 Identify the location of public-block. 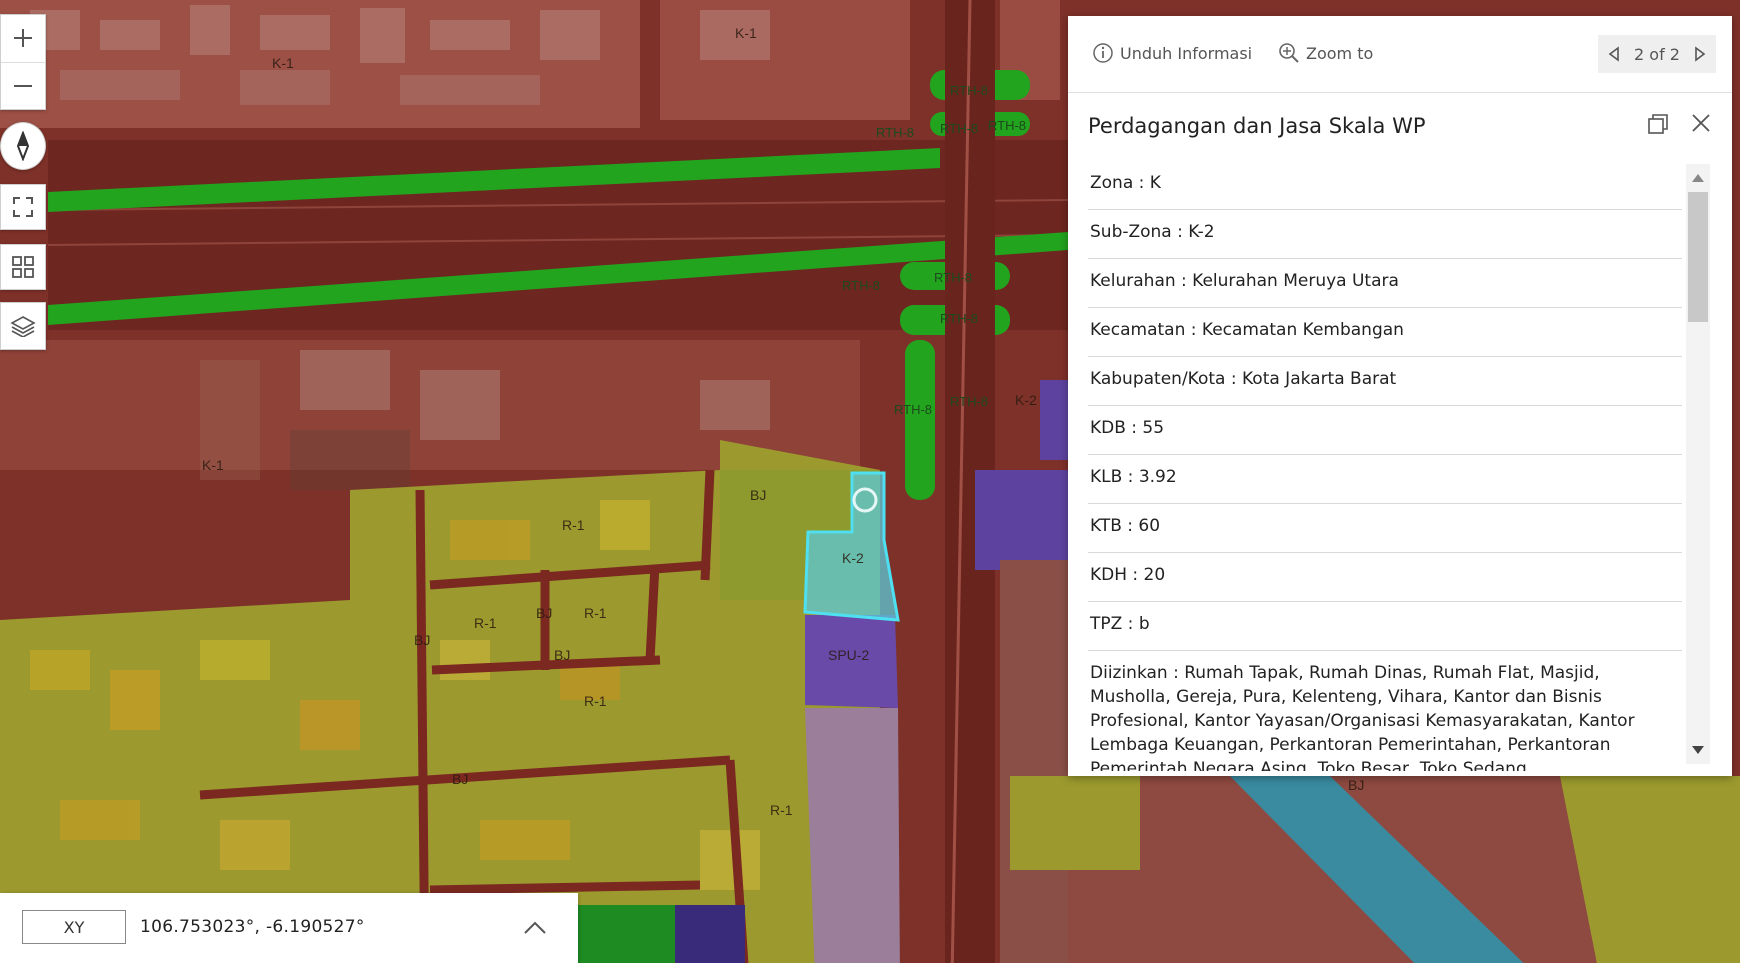
(710, 935).